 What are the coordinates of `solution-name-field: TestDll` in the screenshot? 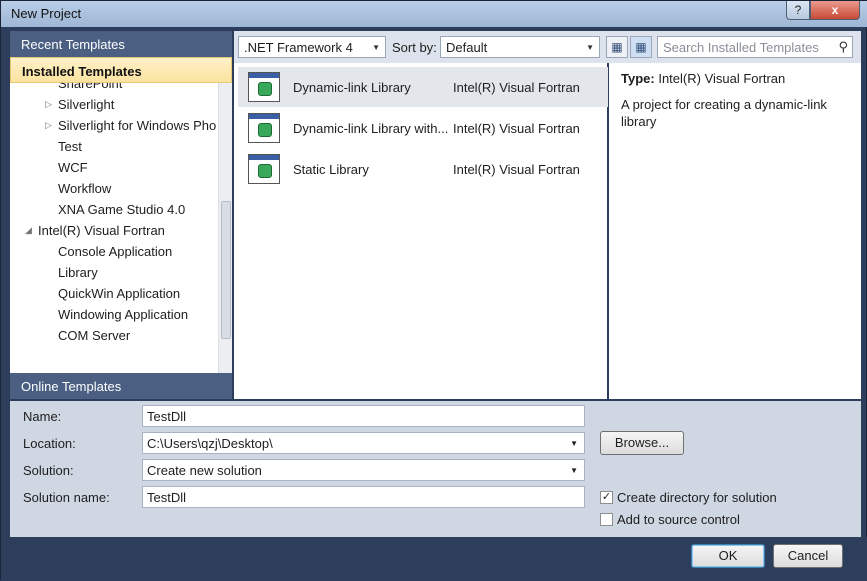 It's located at (363, 497).